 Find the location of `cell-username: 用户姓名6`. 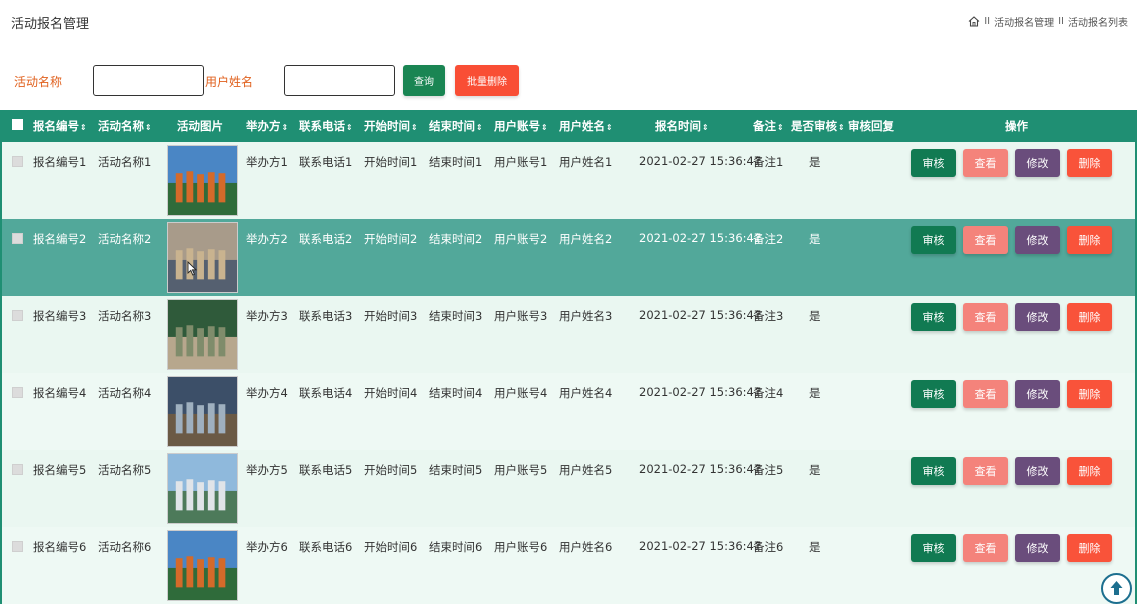

cell-username: 用户姓名6 is located at coordinates (586, 547).